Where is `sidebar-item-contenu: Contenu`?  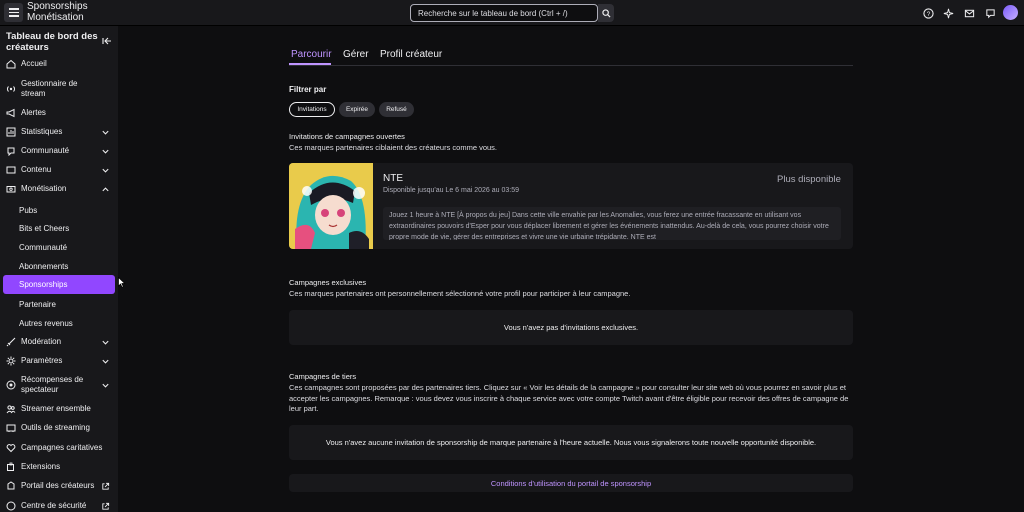
sidebar-item-contenu: Contenu is located at coordinates (59, 170).